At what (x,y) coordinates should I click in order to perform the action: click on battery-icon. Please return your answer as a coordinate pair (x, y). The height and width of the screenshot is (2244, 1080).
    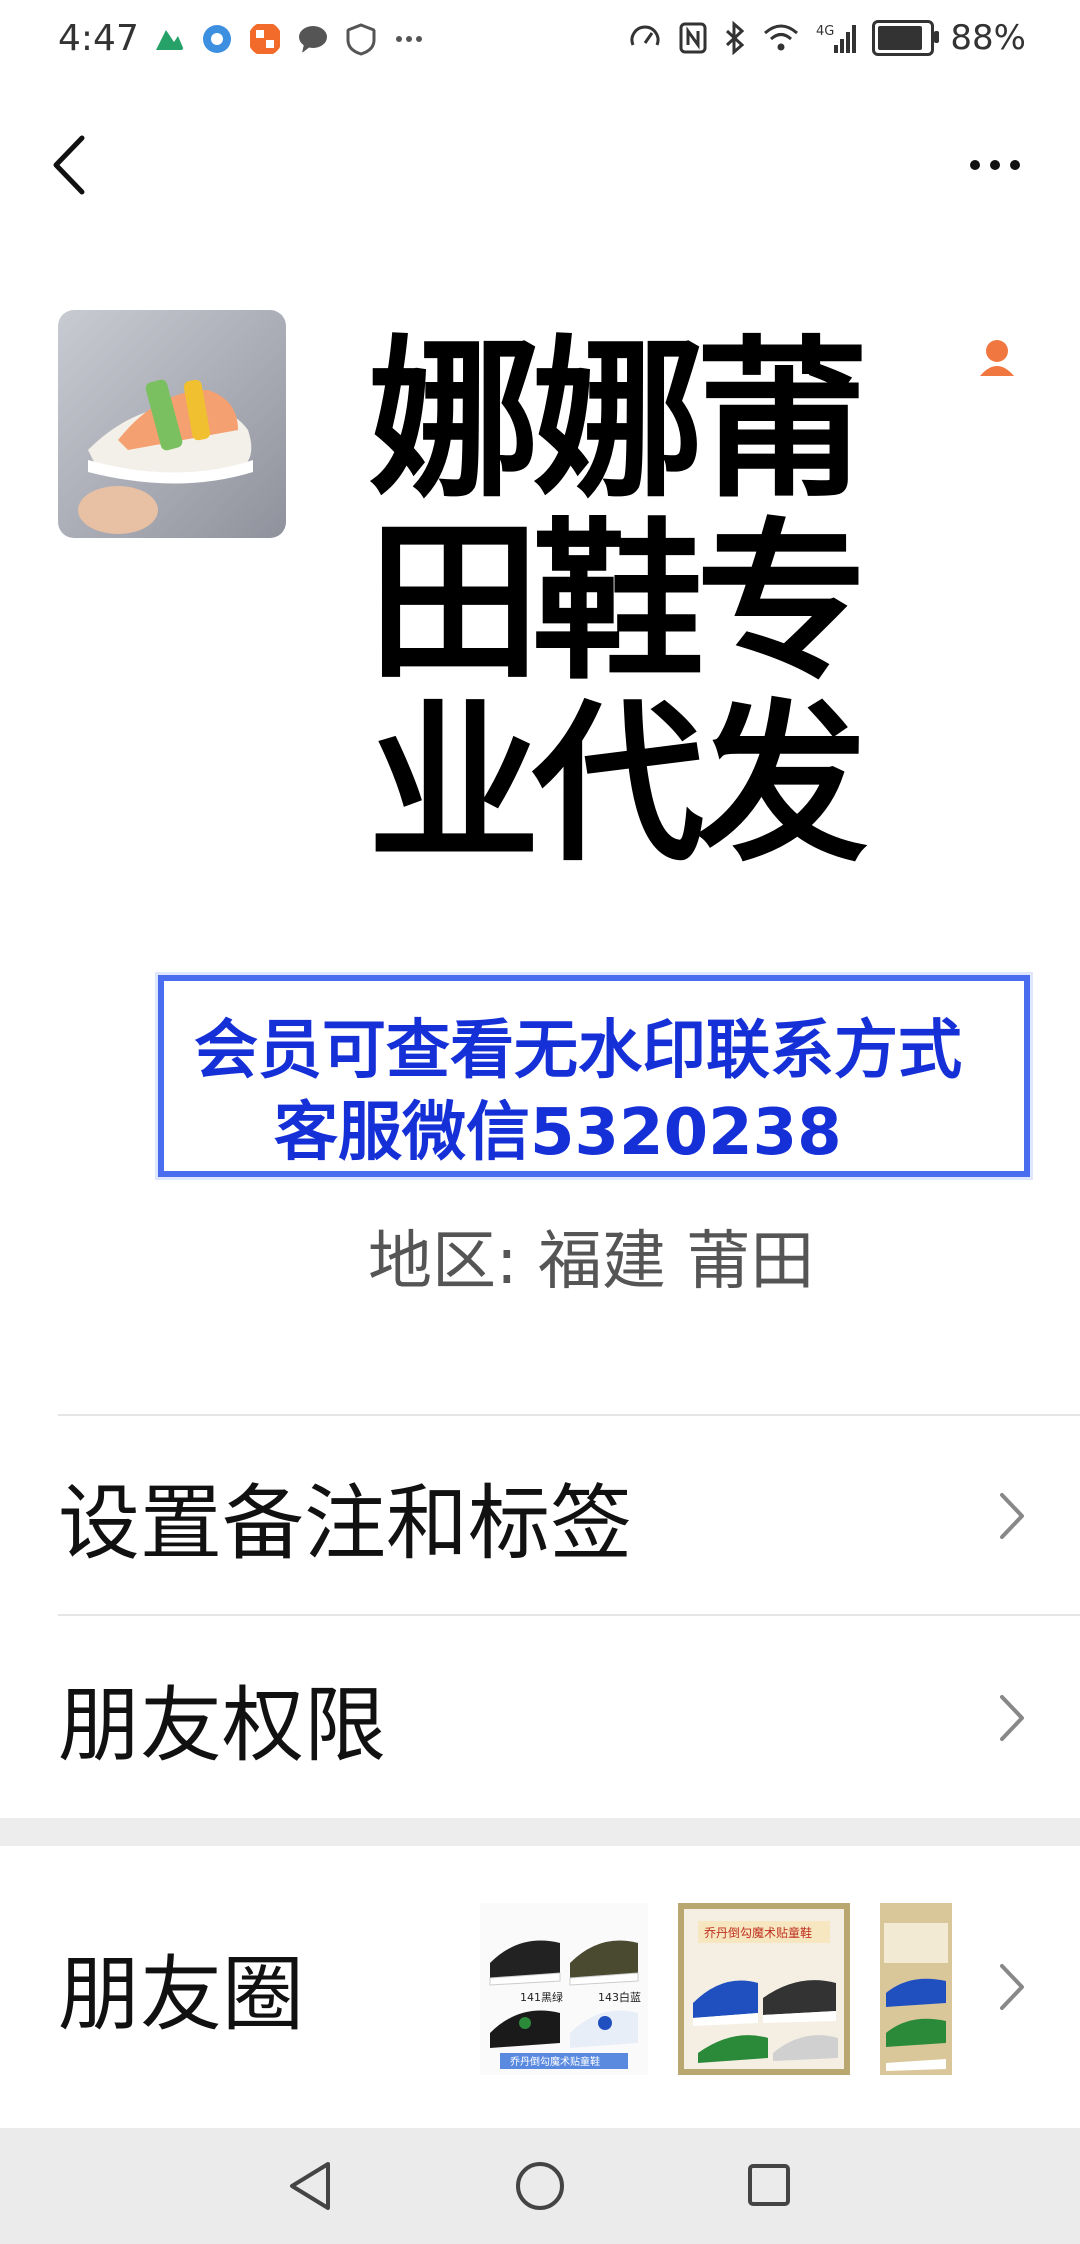
    Looking at the image, I should click on (906, 38).